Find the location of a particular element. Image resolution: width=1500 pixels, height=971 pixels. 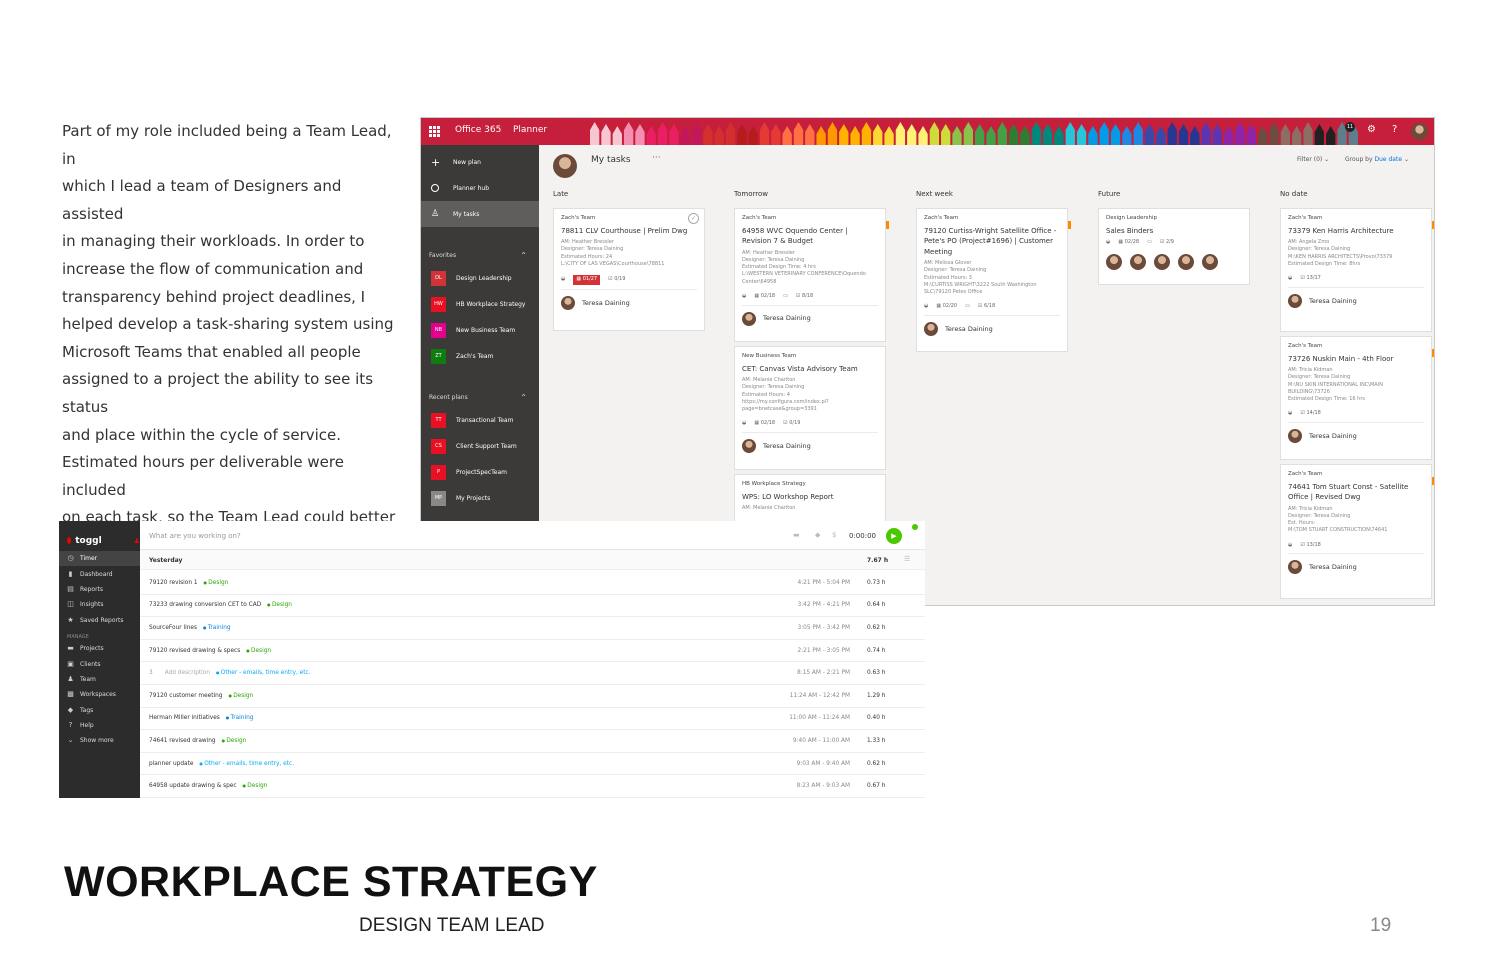

nav-item-reports: ▤ Reports is located at coordinates (99, 589).